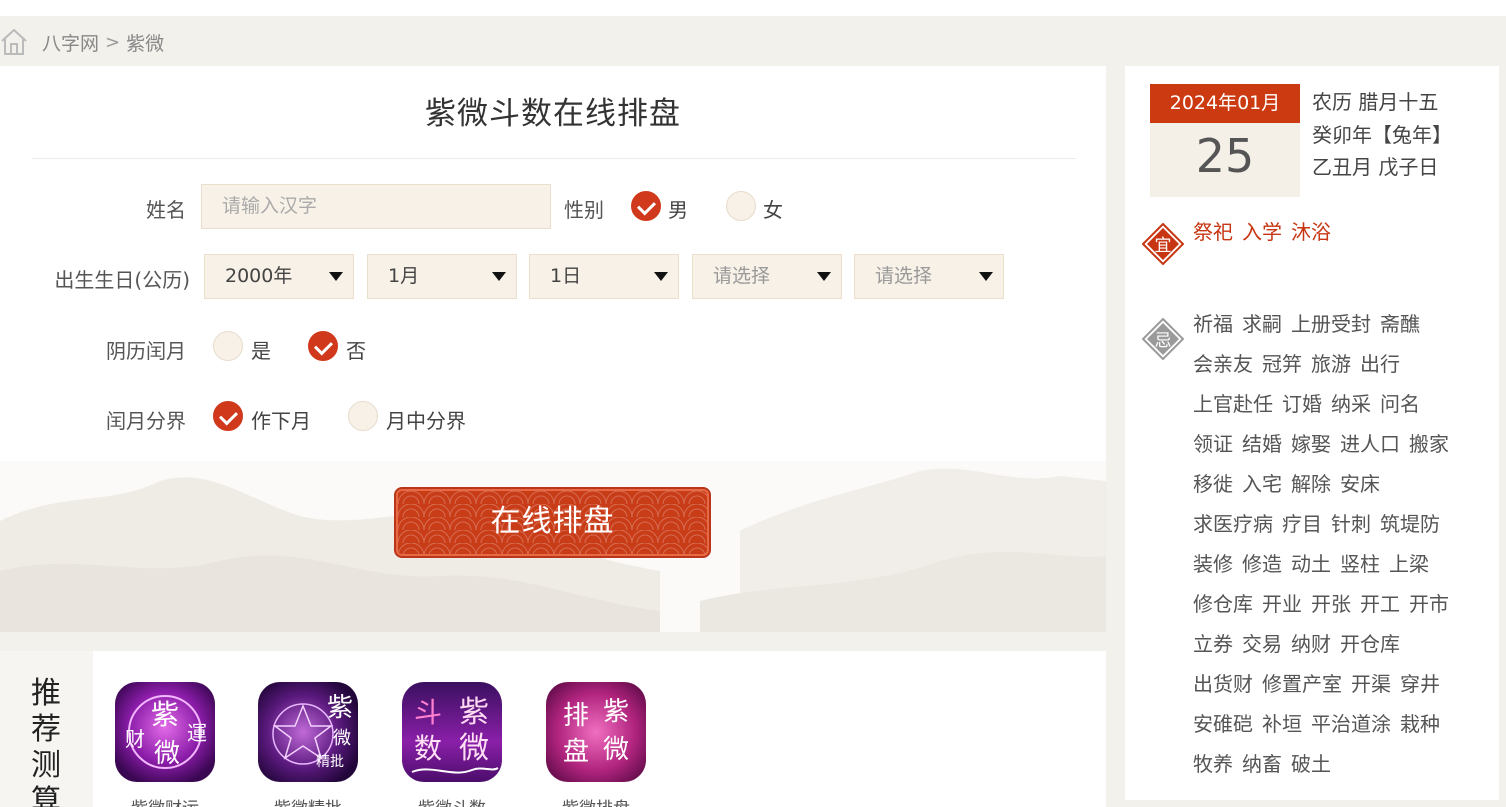 This screenshot has height=807, width=1506. I want to click on ji-item: 冠笄, so click(1282, 364).